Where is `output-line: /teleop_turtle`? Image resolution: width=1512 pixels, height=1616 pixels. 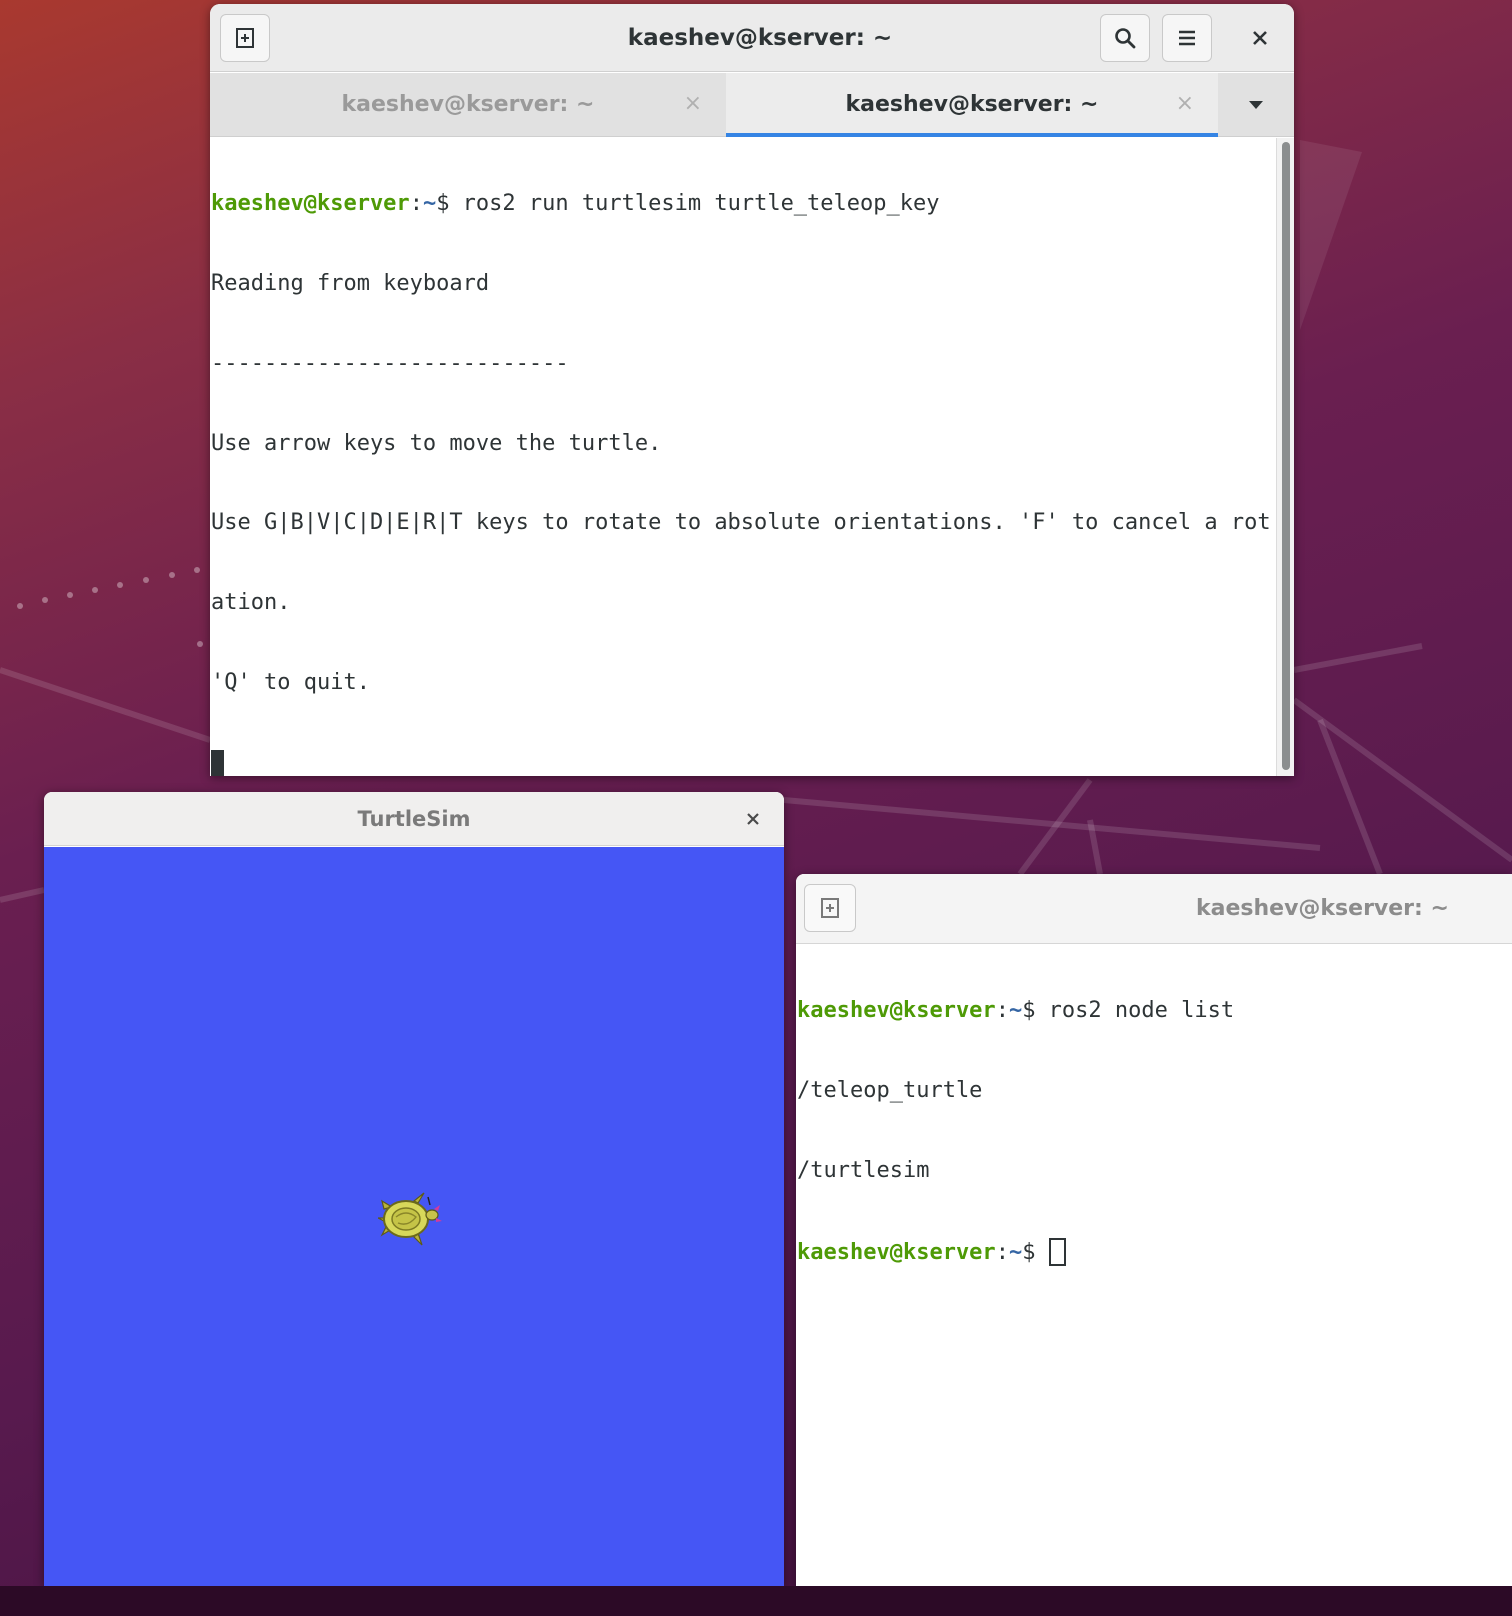 output-line: /teleop_turtle is located at coordinates (890, 1090).